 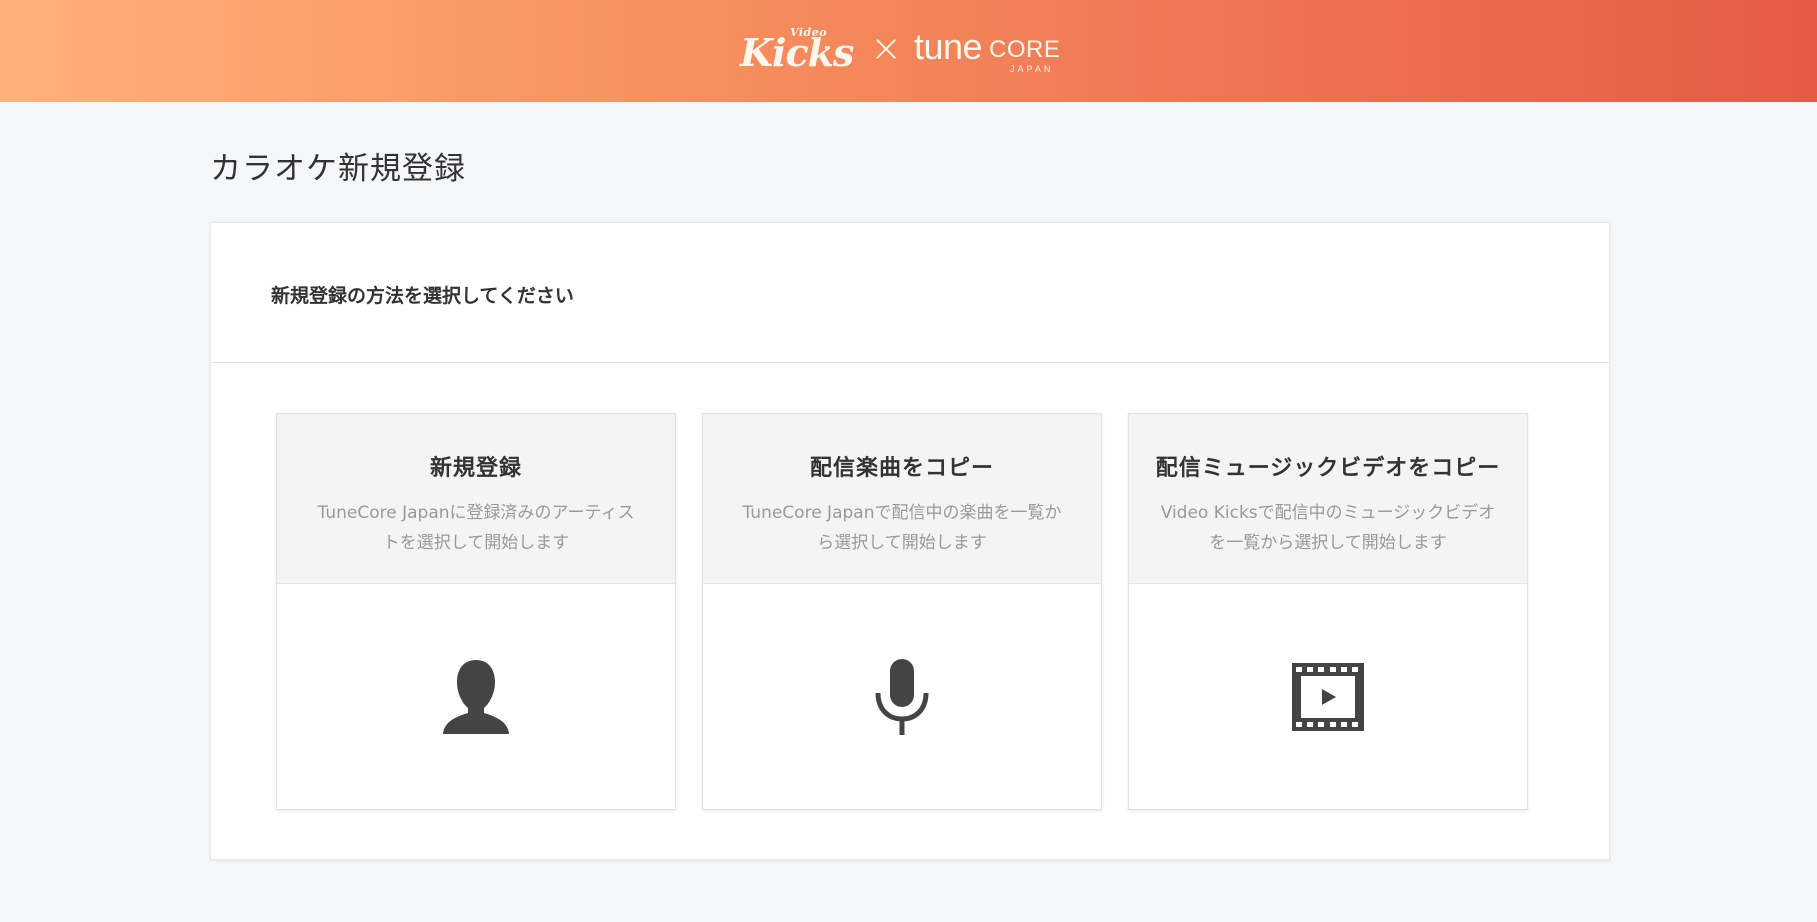 What do you see at coordinates (1328, 513) in the screenshot?
I see `option-card-desc-line: Video Kicksで配信中のミュージックビデオ` at bounding box center [1328, 513].